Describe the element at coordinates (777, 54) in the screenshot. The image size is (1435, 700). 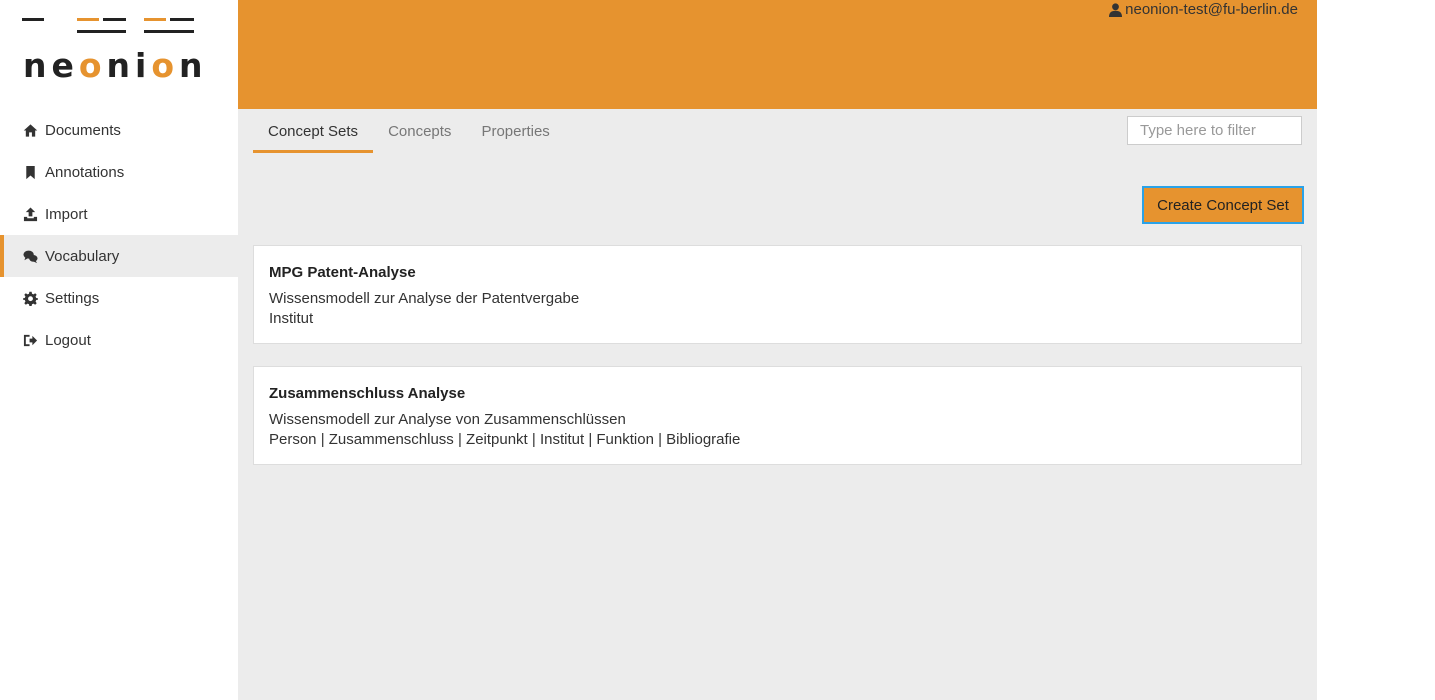
I see `page-header: neonion-test@fu-berlin.de` at that location.